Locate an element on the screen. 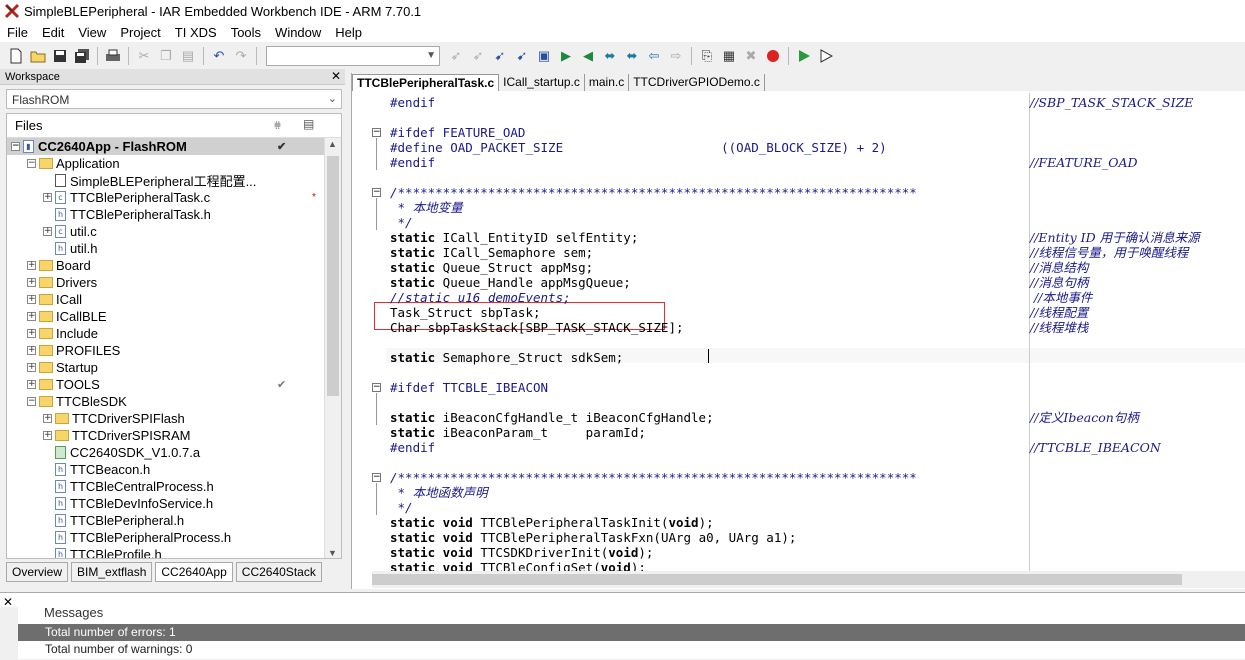 This screenshot has width=1245, height=660. tab-ttcbleperipheraltask-c: TTCBlePeripheralTask.c is located at coordinates (426, 82).